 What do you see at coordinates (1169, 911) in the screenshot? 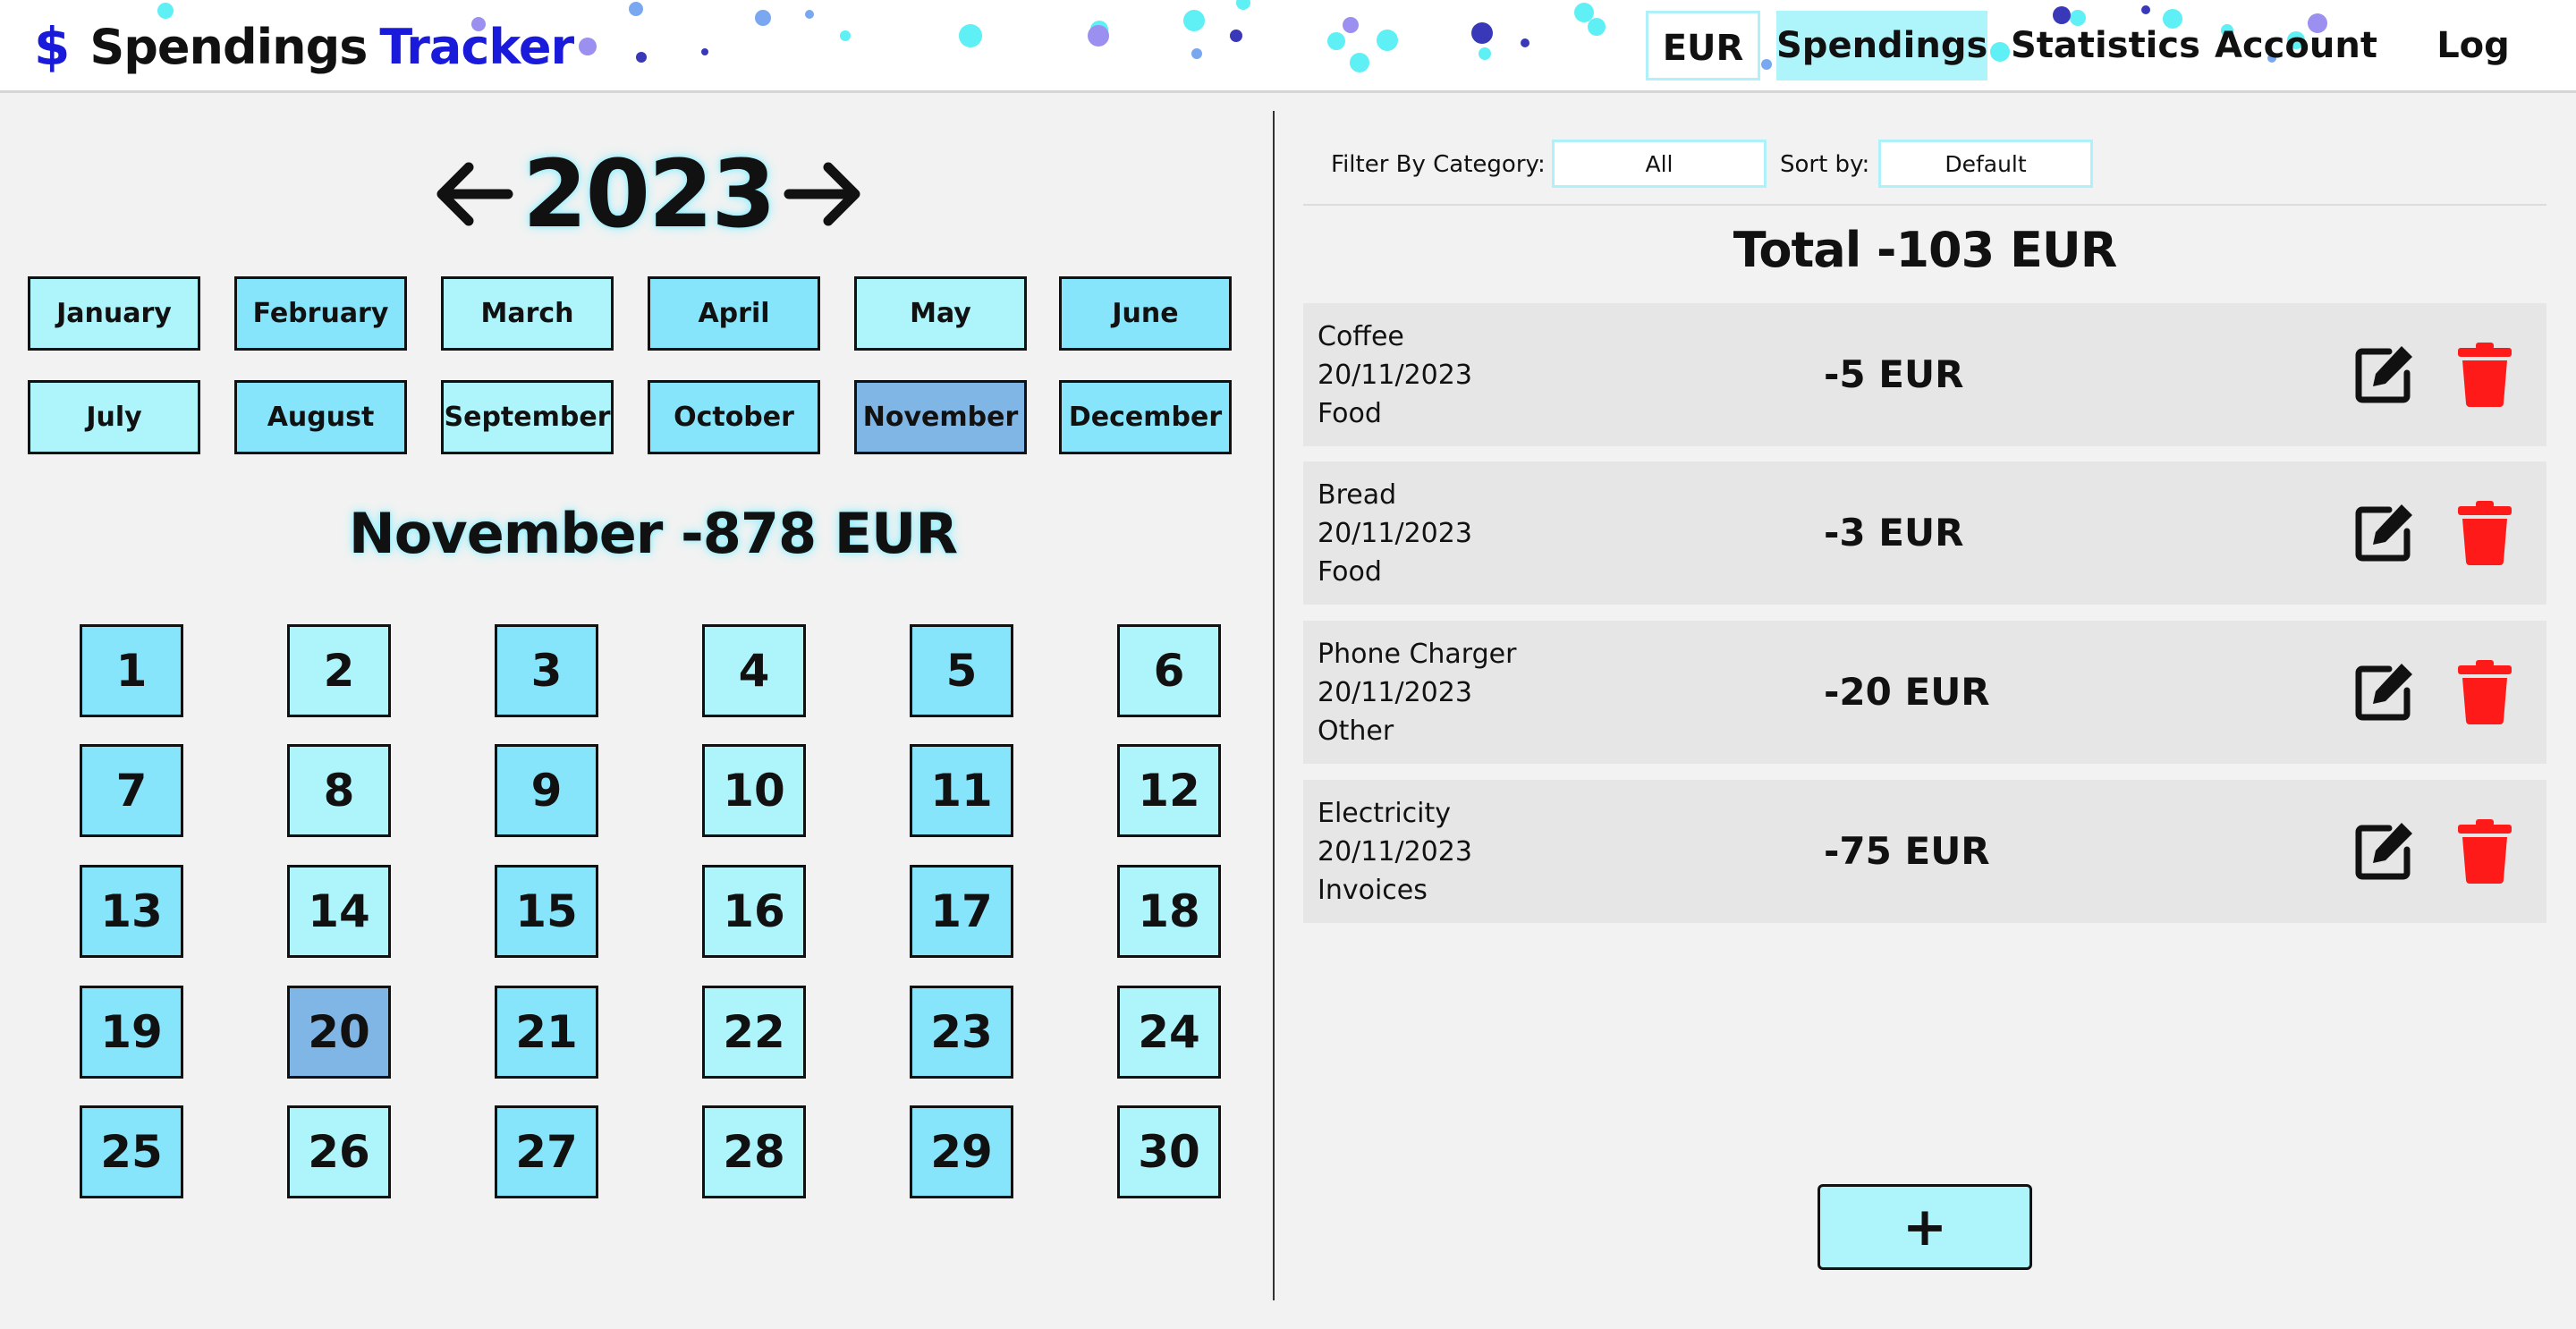
I see `day-18: 18` at bounding box center [1169, 911].